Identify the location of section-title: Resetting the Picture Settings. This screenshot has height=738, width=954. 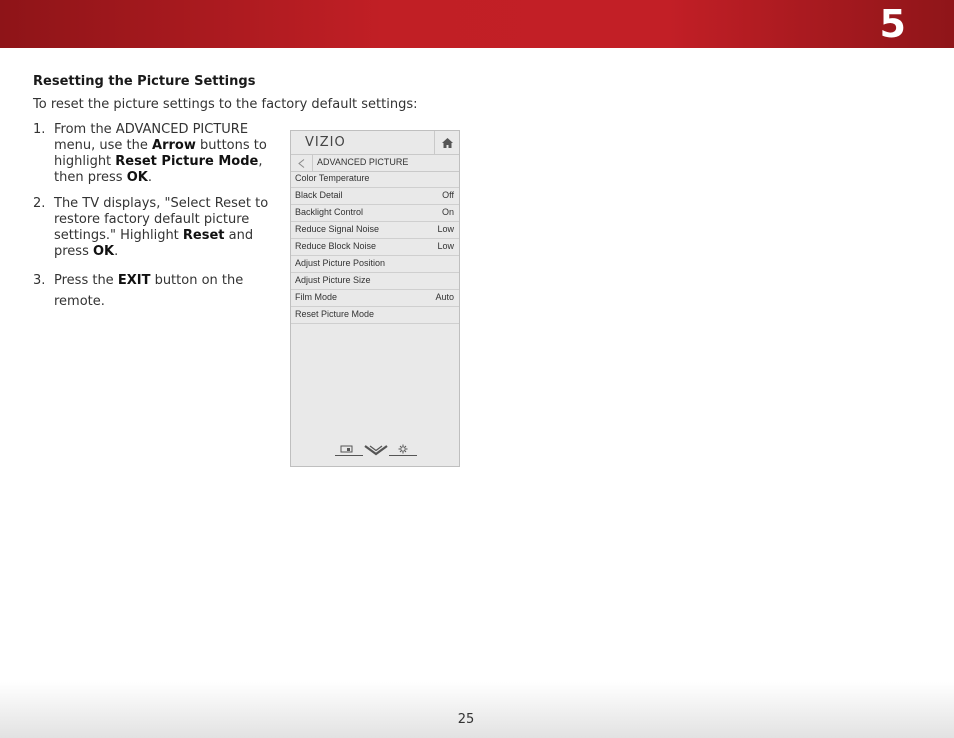
(144, 81).